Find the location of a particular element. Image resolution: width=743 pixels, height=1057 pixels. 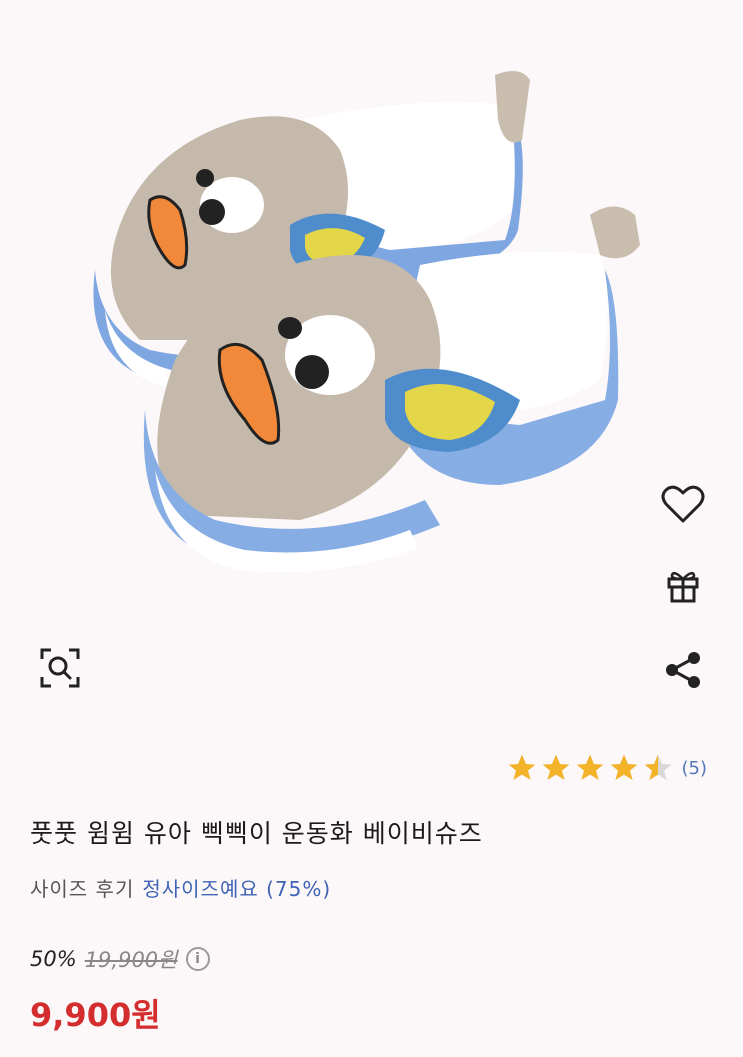

share-button is located at coordinates (683, 670).